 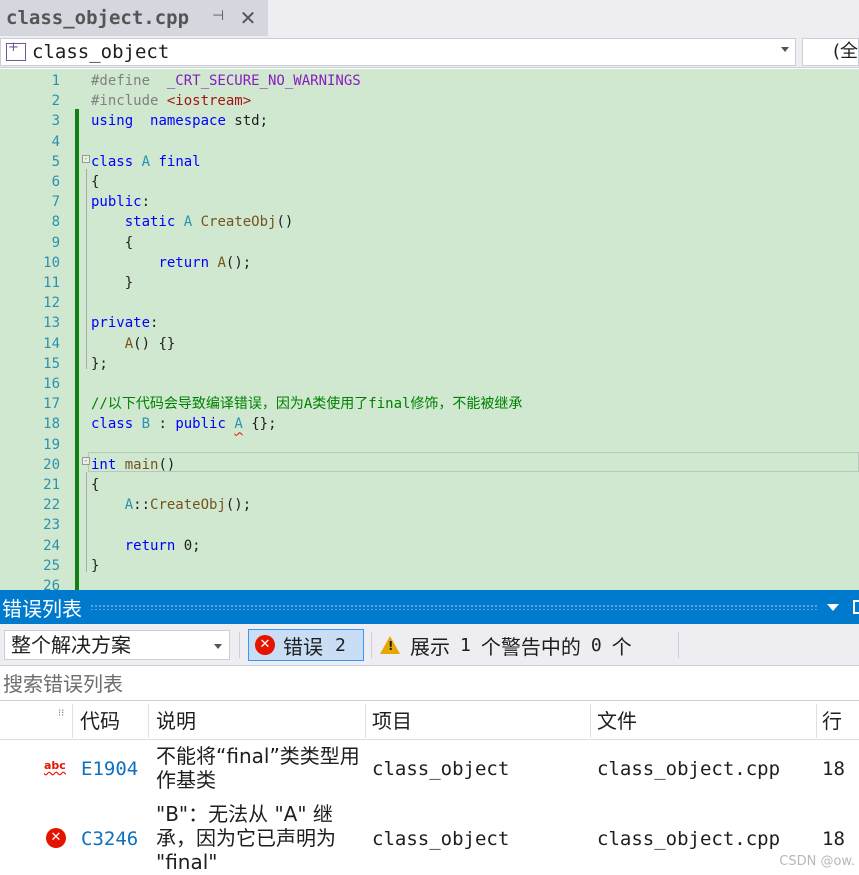 I want to click on code-text: A() {}, so click(x=133, y=344).